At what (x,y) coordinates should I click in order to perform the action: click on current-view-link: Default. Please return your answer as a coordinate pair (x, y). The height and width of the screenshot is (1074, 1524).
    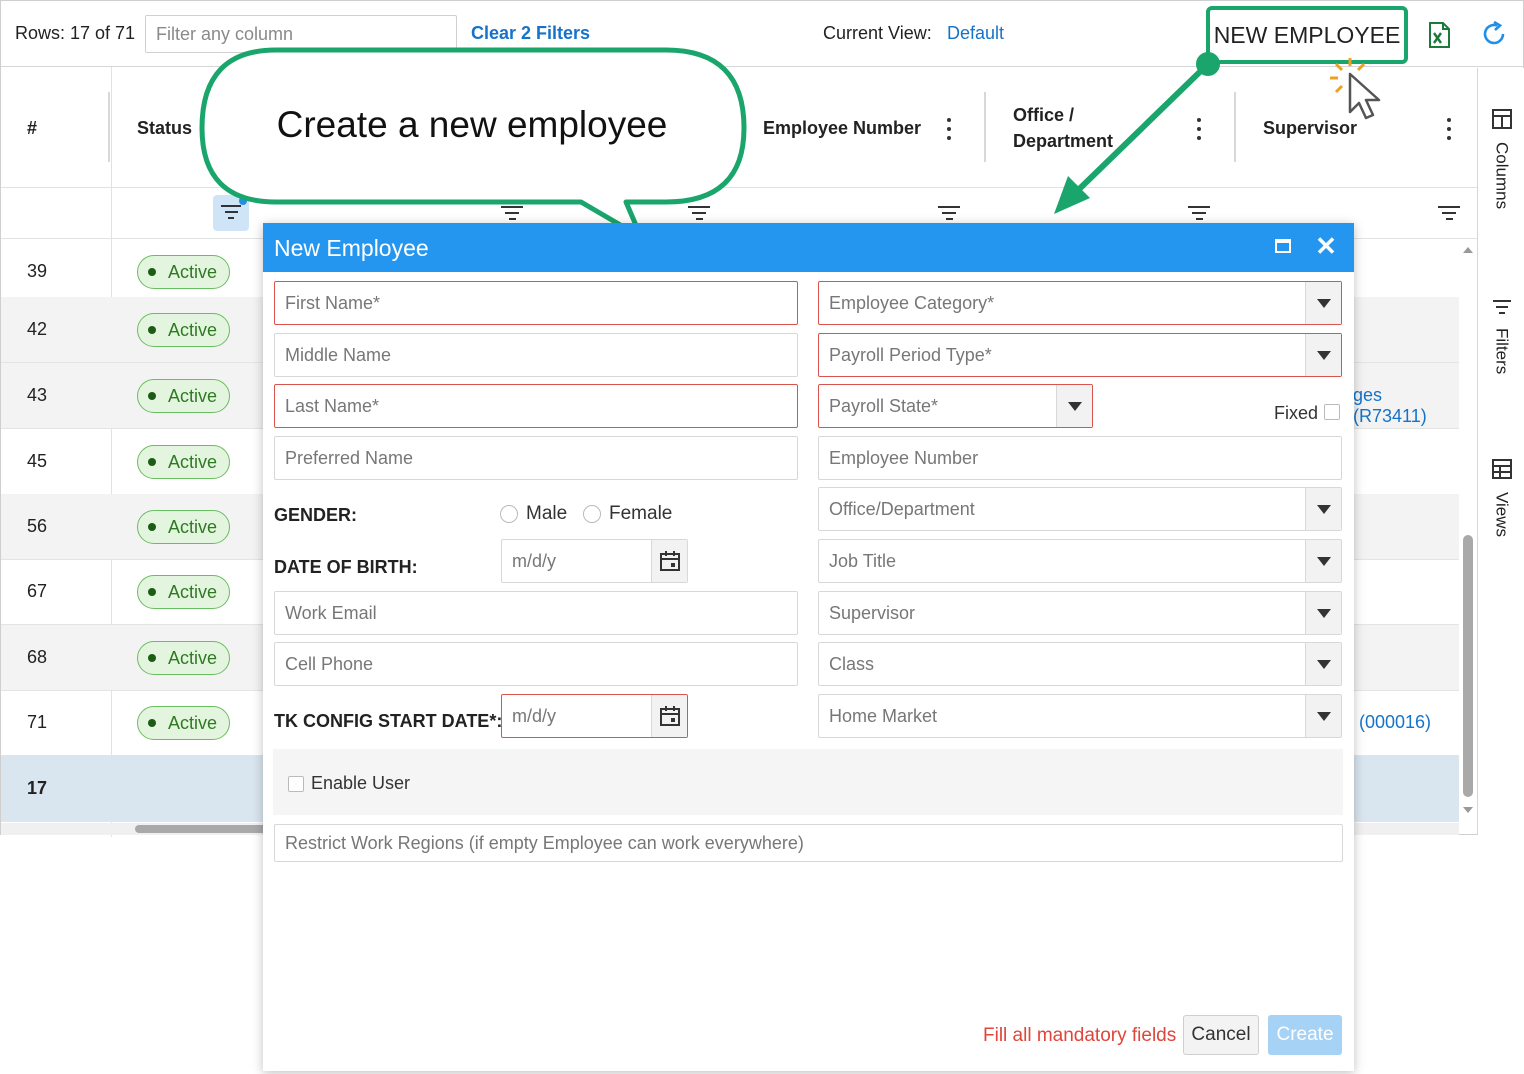
    Looking at the image, I should click on (975, 33).